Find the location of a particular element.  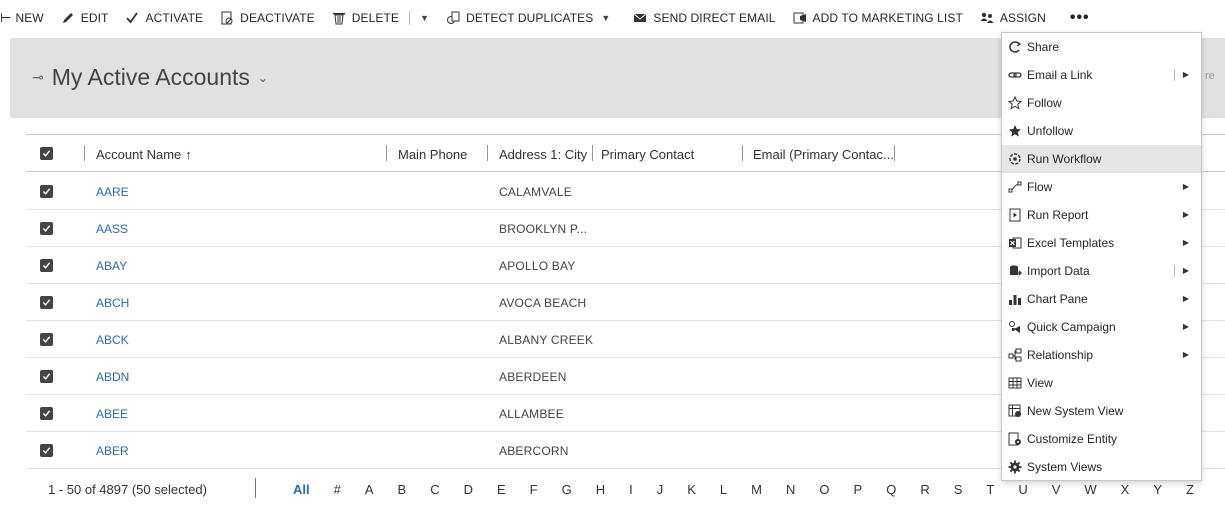

menu-item-label: New System View is located at coordinates (1075, 411).